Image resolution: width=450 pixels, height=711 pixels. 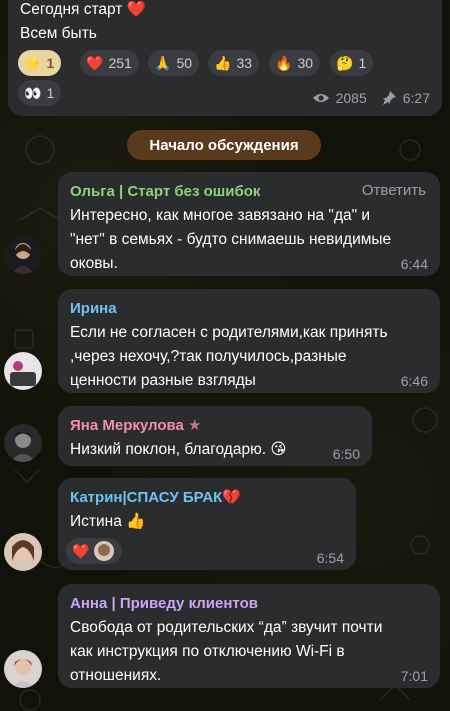 What do you see at coordinates (33, 93) in the screenshot?
I see `eyes-icon: 👀` at bounding box center [33, 93].